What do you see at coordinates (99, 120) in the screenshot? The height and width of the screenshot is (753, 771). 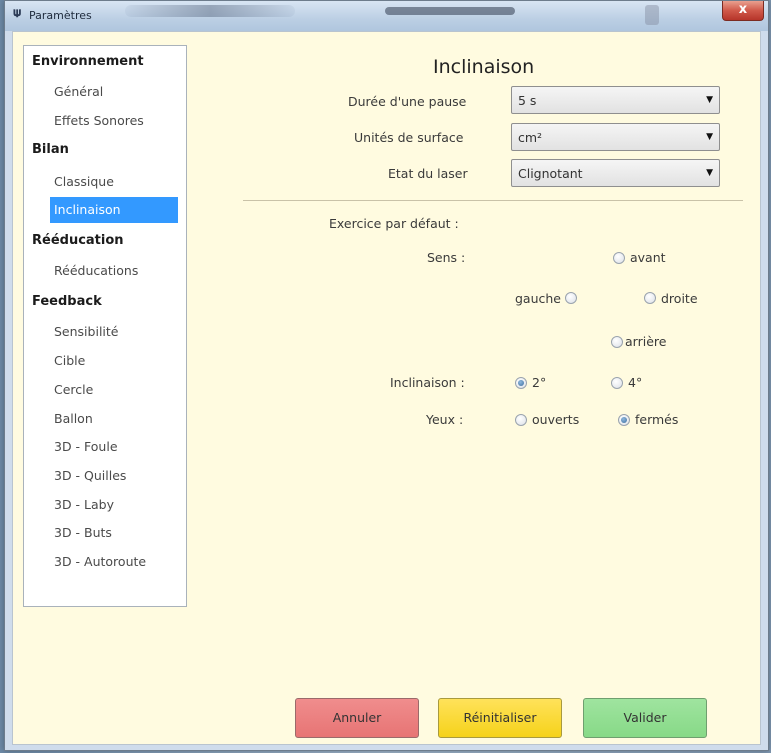 I see `sidebar-item-effets-sonores: Effets Sonores` at bounding box center [99, 120].